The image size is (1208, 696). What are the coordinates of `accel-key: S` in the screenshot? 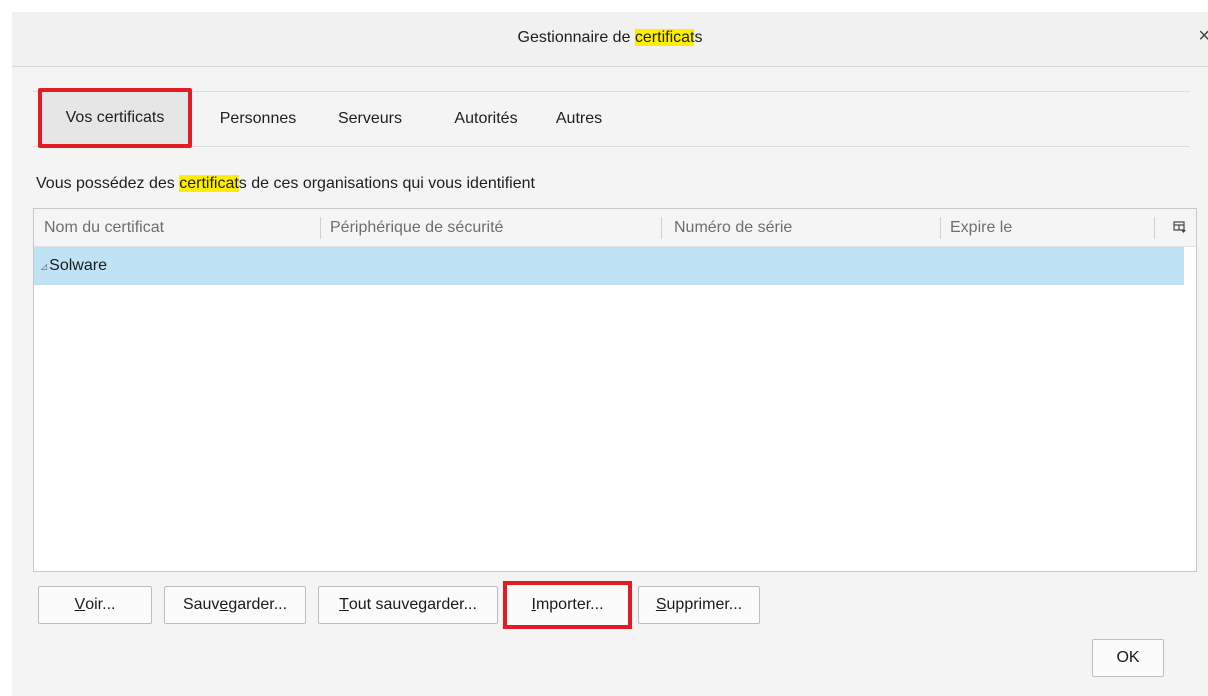 It's located at (661, 604).